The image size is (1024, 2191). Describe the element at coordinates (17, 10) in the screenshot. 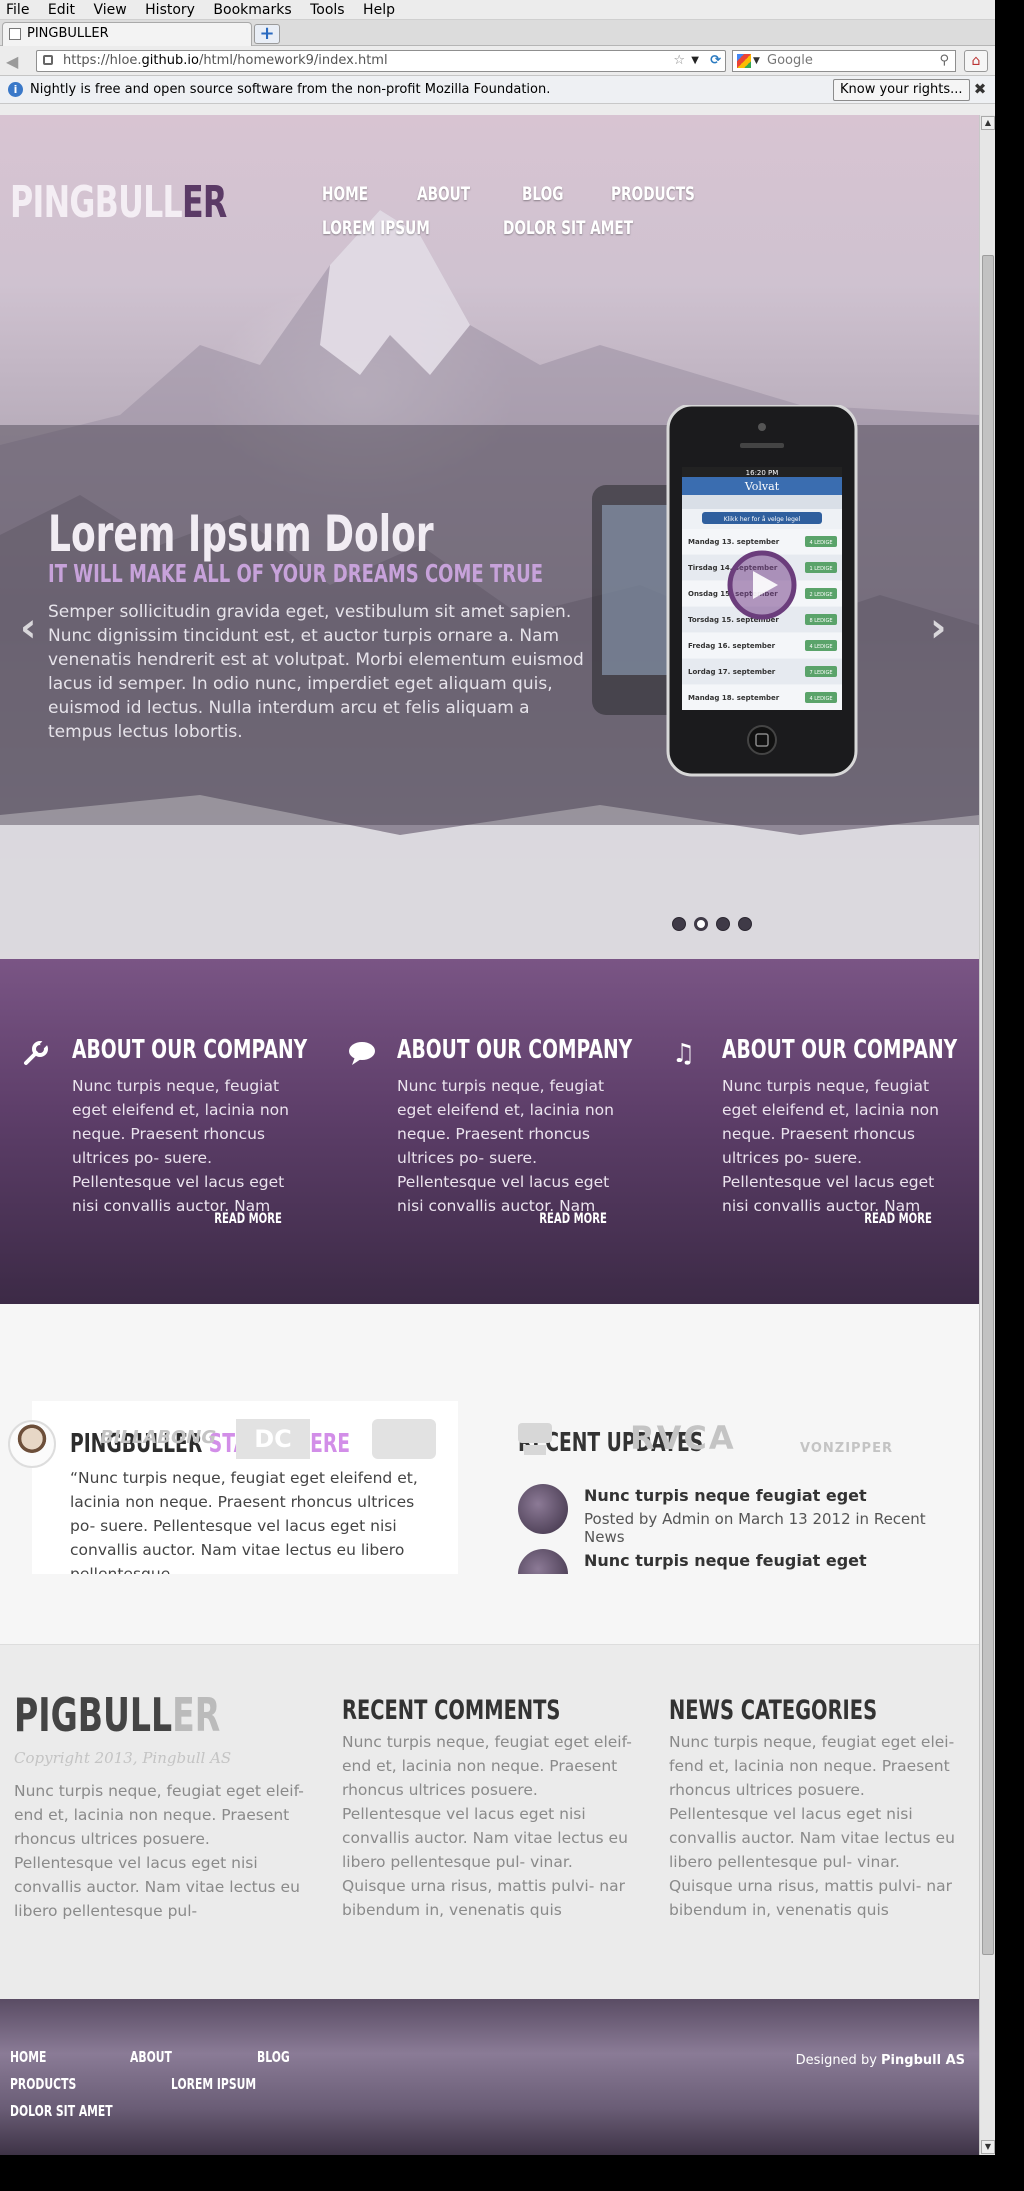

I see `menu-file: File` at that location.